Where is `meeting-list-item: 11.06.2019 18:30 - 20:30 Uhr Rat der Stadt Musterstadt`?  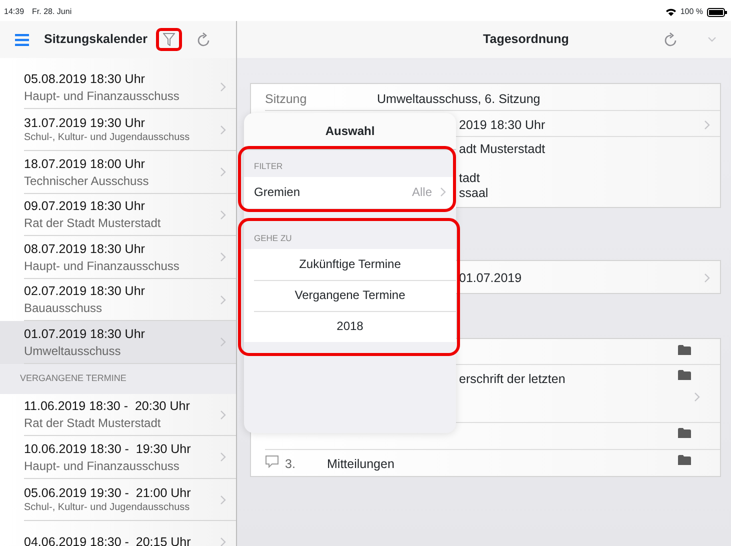
meeting-list-item: 11.06.2019 18:30 - 20:30 Uhr Rat der Stadt Musterstadt is located at coordinates (118, 415).